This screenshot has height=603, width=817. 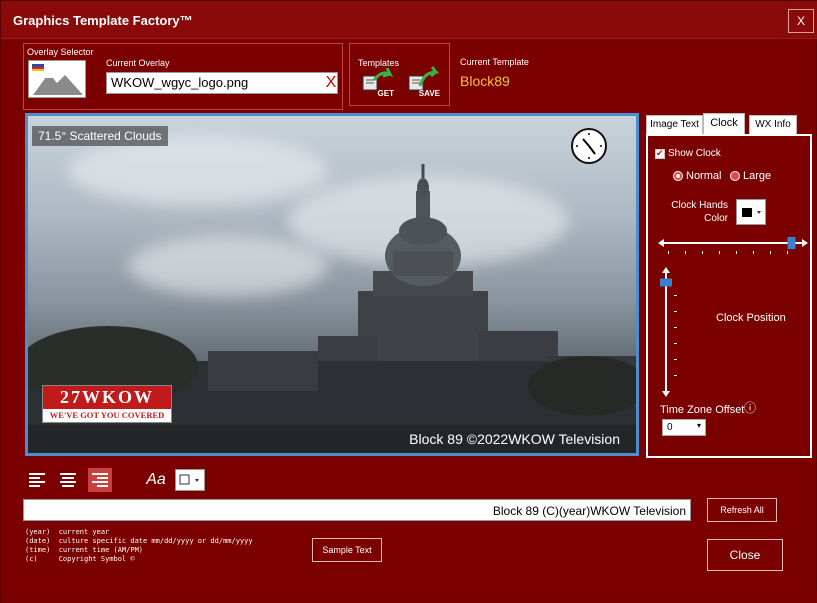 What do you see at coordinates (773, 125) in the screenshot?
I see `tab-wx-info: WX Info` at bounding box center [773, 125].